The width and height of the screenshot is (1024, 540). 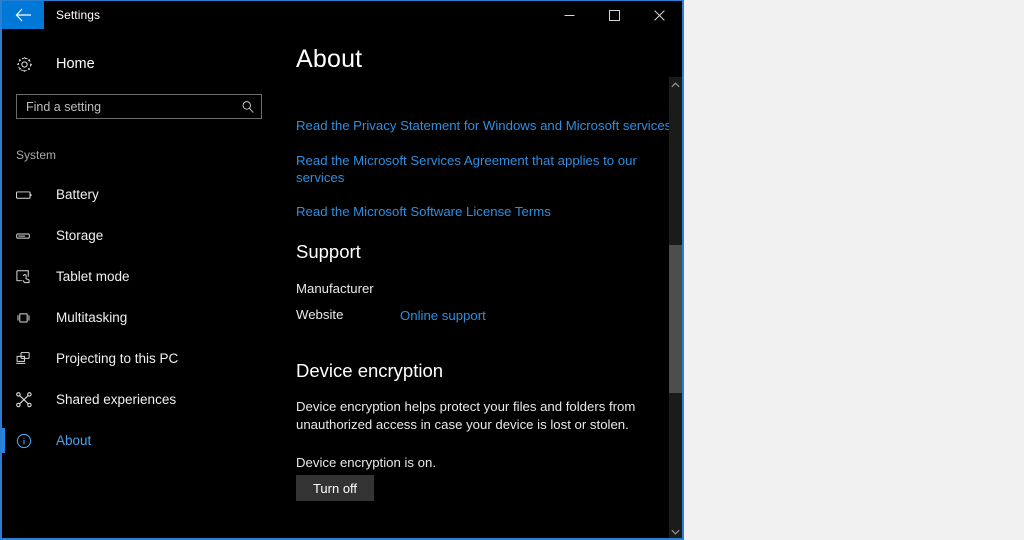 What do you see at coordinates (370, 370) in the screenshot?
I see `device-encryption-heading: Device encryption` at bounding box center [370, 370].